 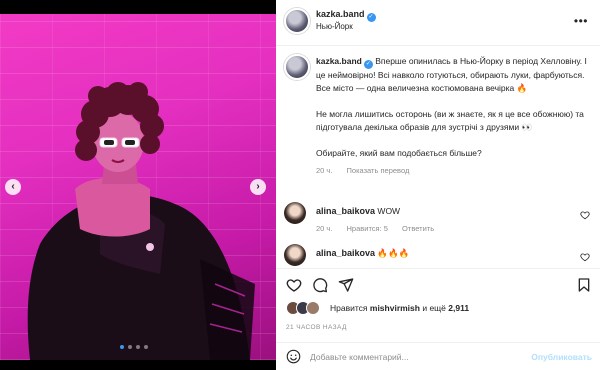 I want to click on likes-summary: Нравится mishvirmish и ещё 2,911, so click(x=438, y=309).